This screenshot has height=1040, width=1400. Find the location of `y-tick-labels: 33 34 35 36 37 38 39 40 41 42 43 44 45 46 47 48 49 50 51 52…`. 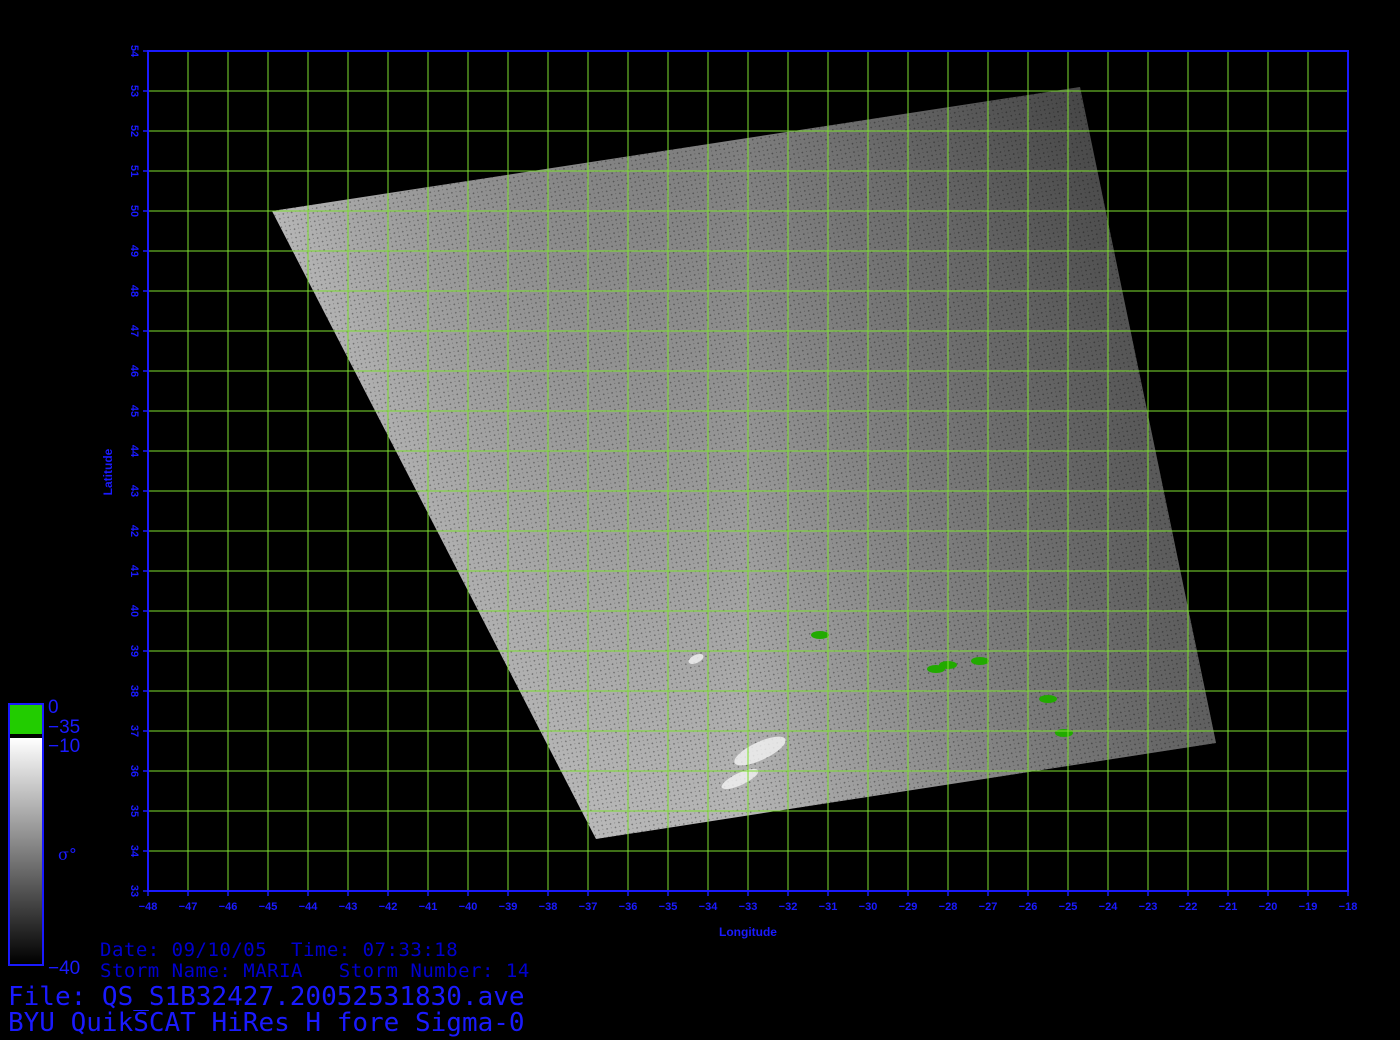

y-tick-labels: 33 34 35 36 37 38 39 40 41 42 43 44 45 46 47 48 49 50 51 52… is located at coordinates (138, 471).